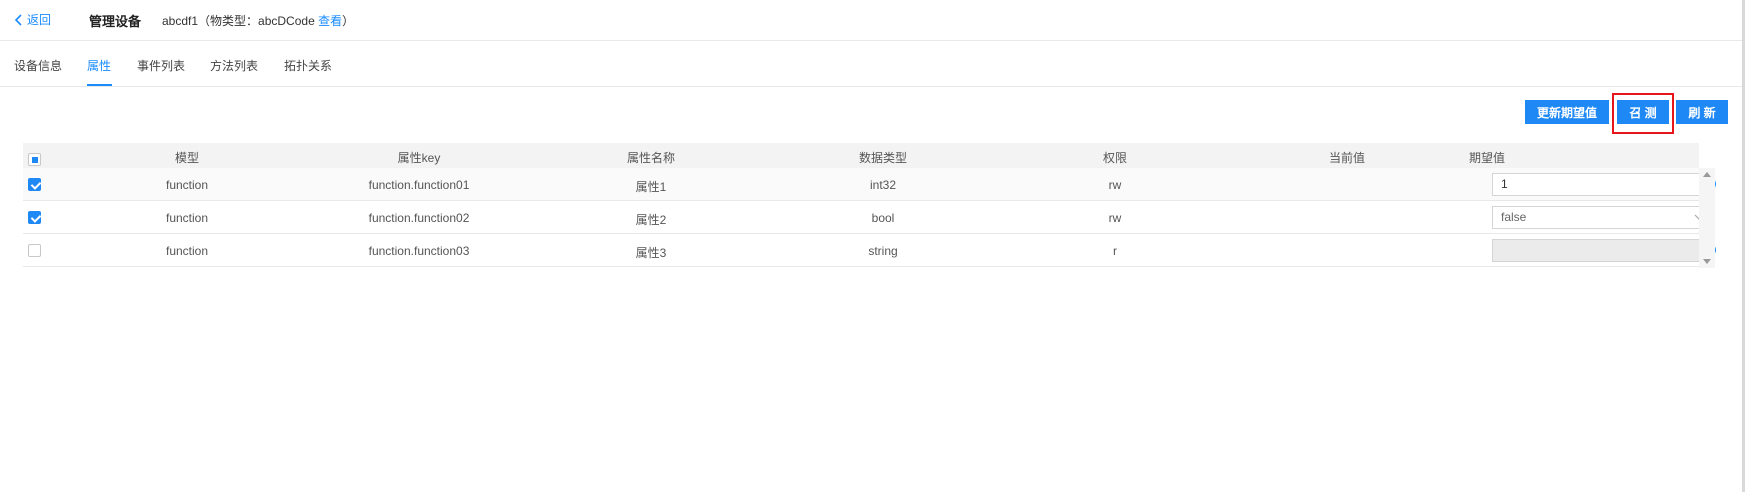  Describe the element at coordinates (419, 218) in the screenshot. I see `cell-key: function.function02` at that location.